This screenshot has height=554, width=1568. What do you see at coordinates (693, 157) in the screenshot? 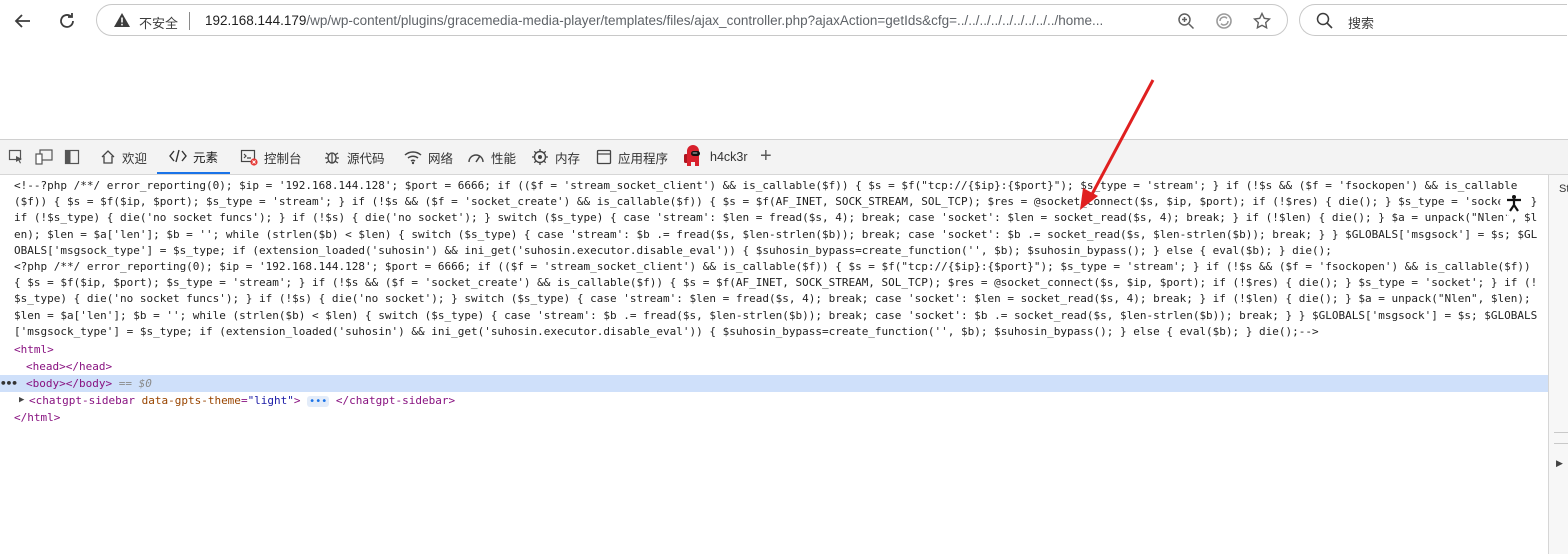
I see `amongus-icon` at bounding box center [693, 157].